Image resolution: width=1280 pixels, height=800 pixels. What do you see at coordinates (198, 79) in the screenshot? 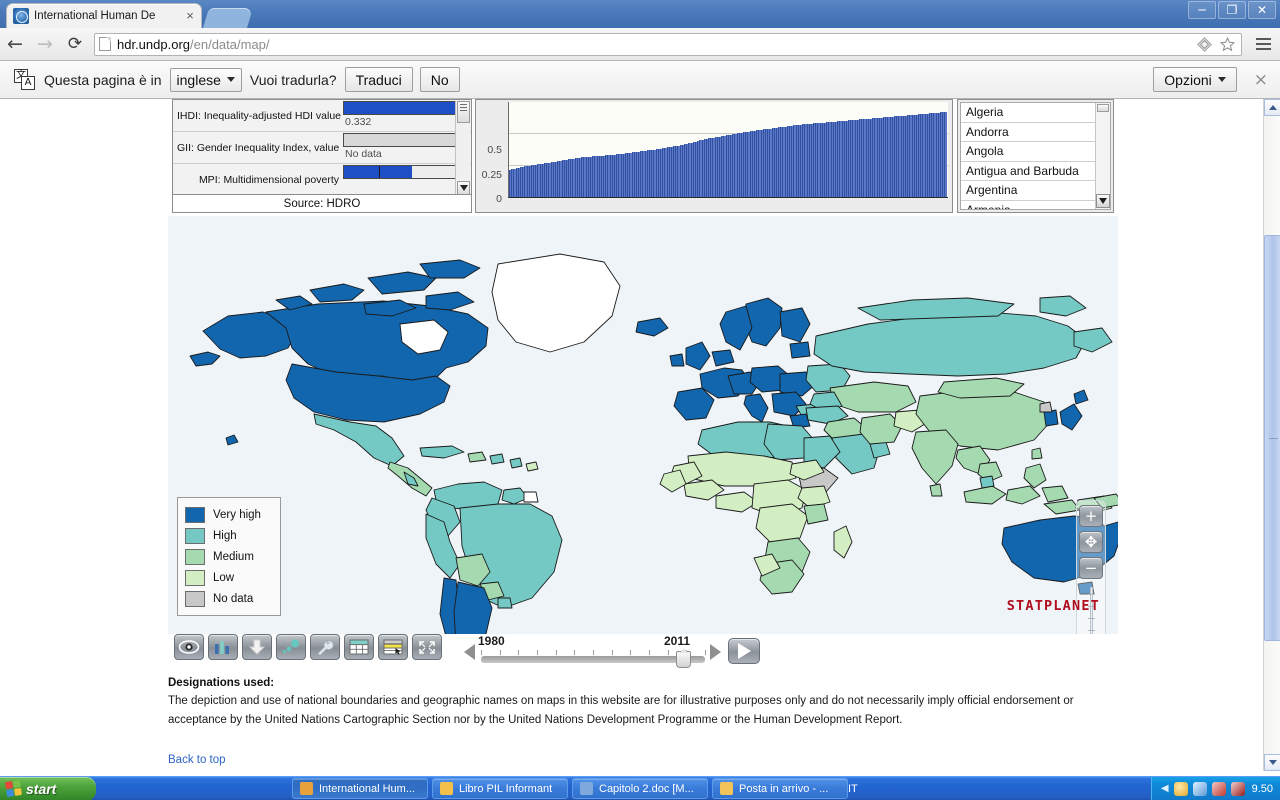
I see `source-language-value: inglese` at bounding box center [198, 79].